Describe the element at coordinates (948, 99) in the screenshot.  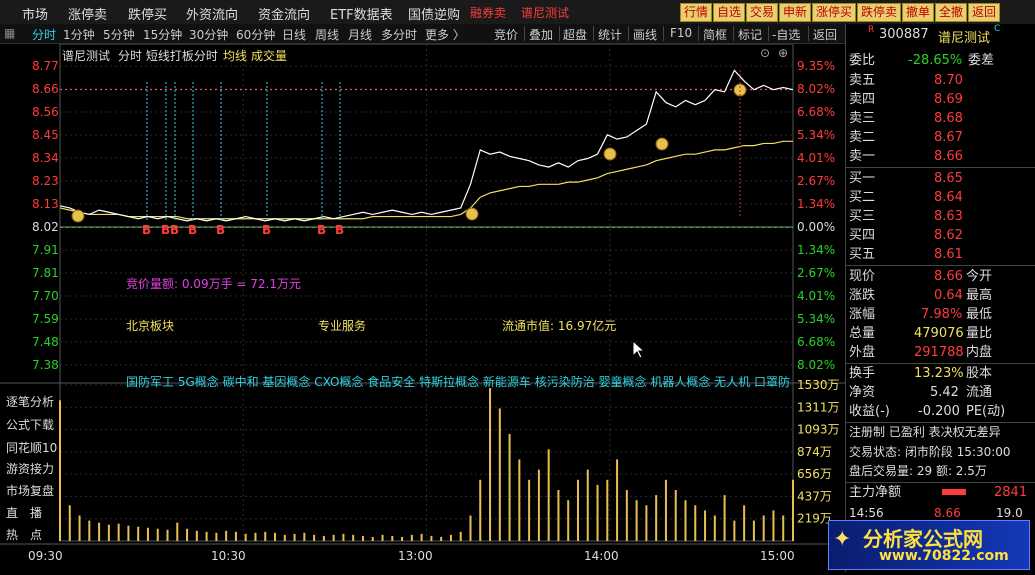
I see `ask4-price: 8.69` at that location.